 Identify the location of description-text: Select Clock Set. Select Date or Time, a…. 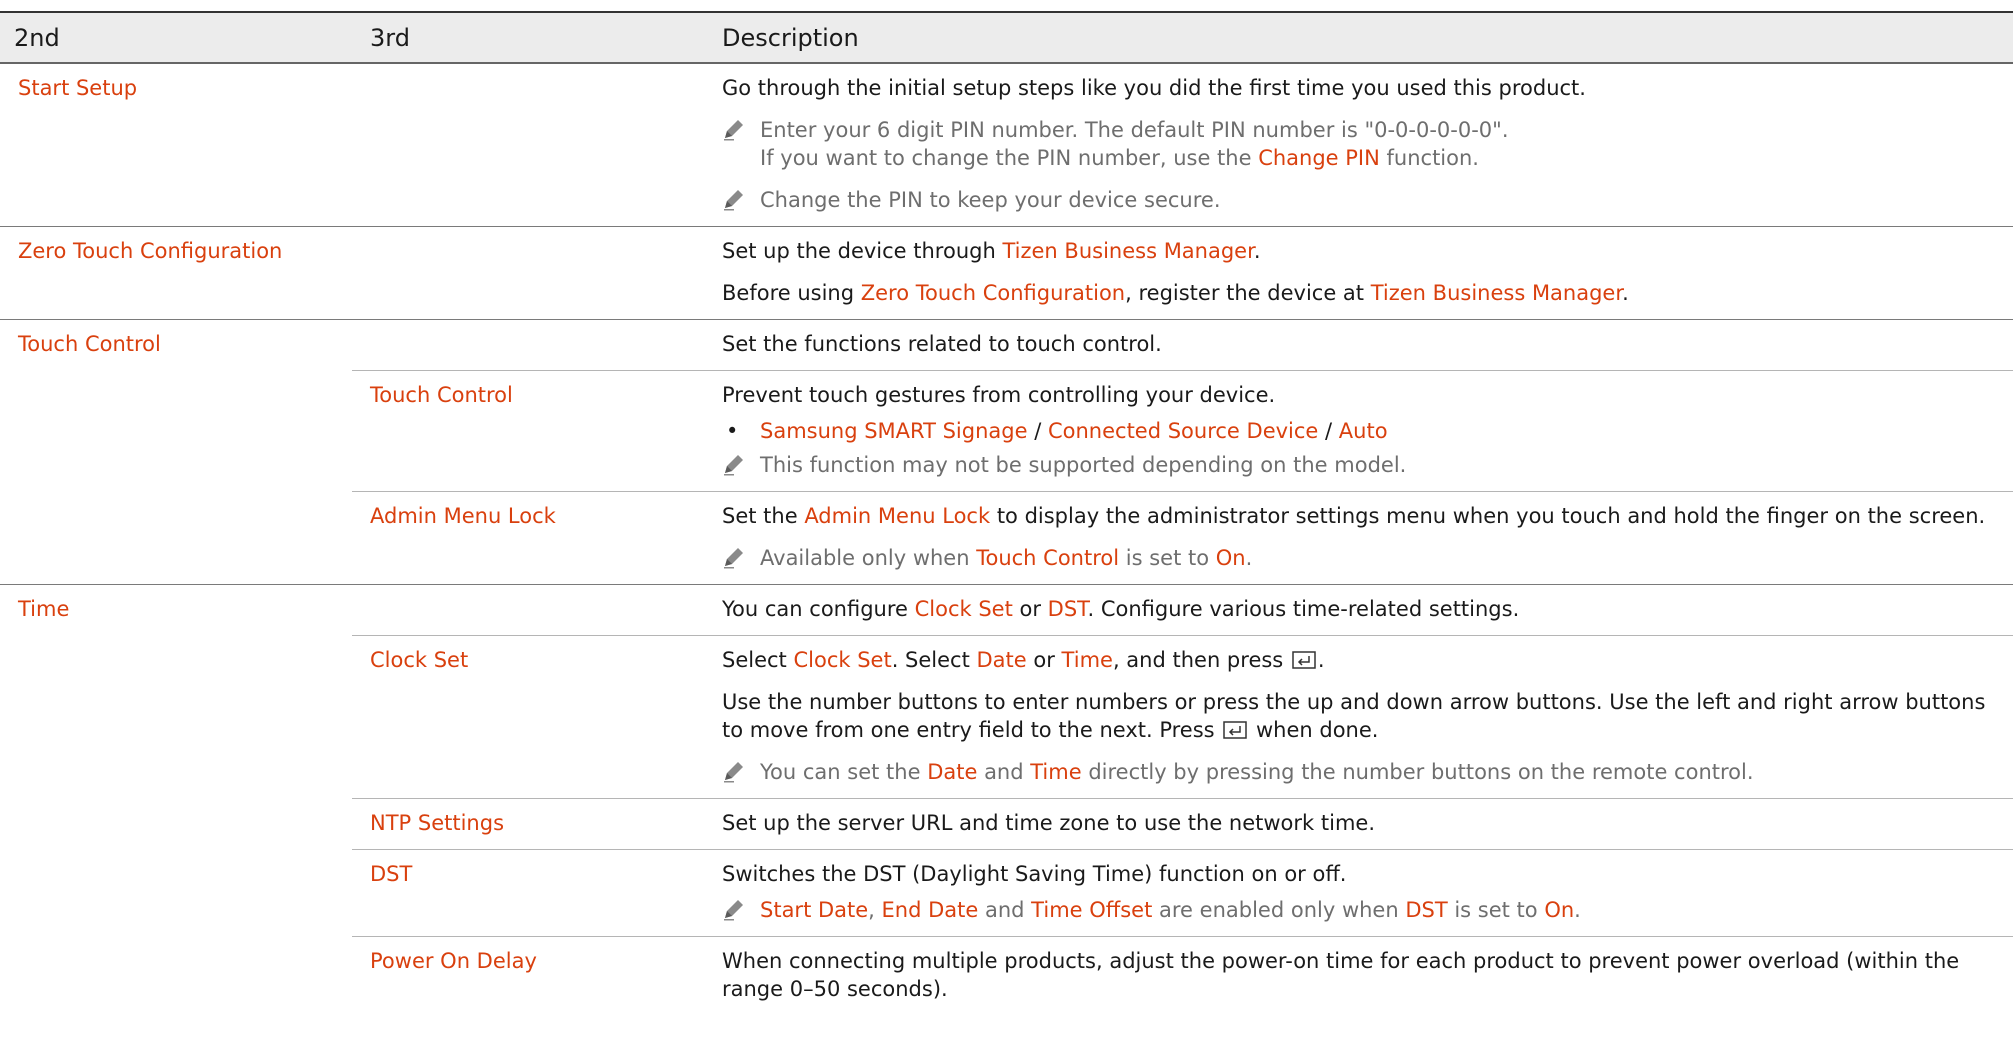
(1023, 660).